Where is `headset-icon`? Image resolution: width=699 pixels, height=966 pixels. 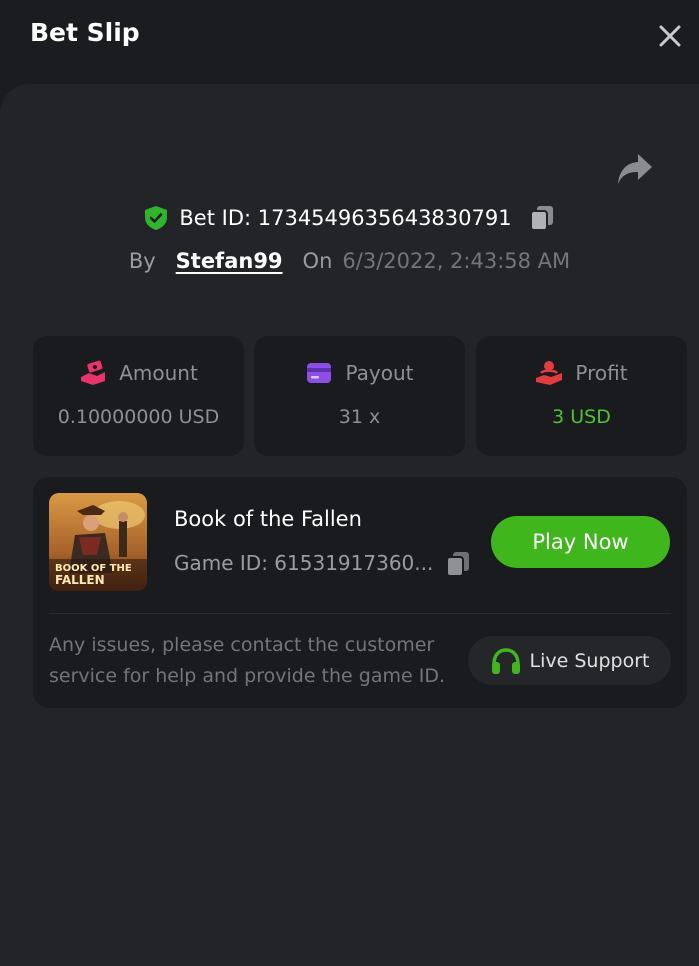
headset-icon is located at coordinates (505, 660).